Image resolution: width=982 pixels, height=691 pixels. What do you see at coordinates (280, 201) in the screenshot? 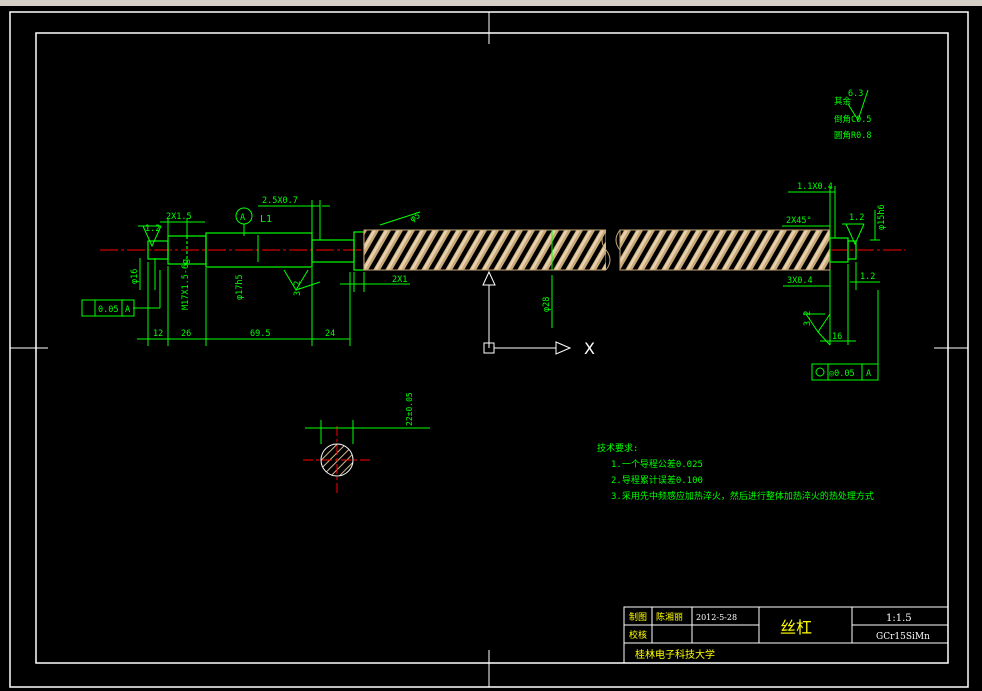
I see `dim-25x07: 2.5X0.7` at bounding box center [280, 201].